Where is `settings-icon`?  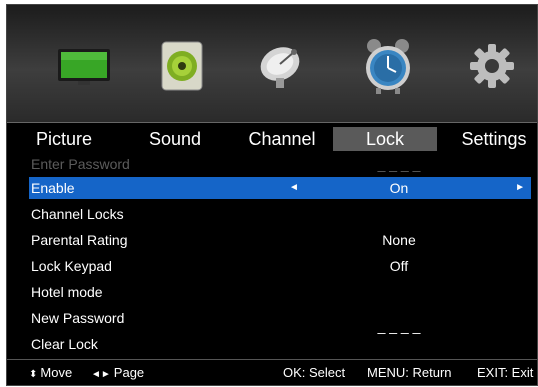 settings-icon is located at coordinates (492, 66).